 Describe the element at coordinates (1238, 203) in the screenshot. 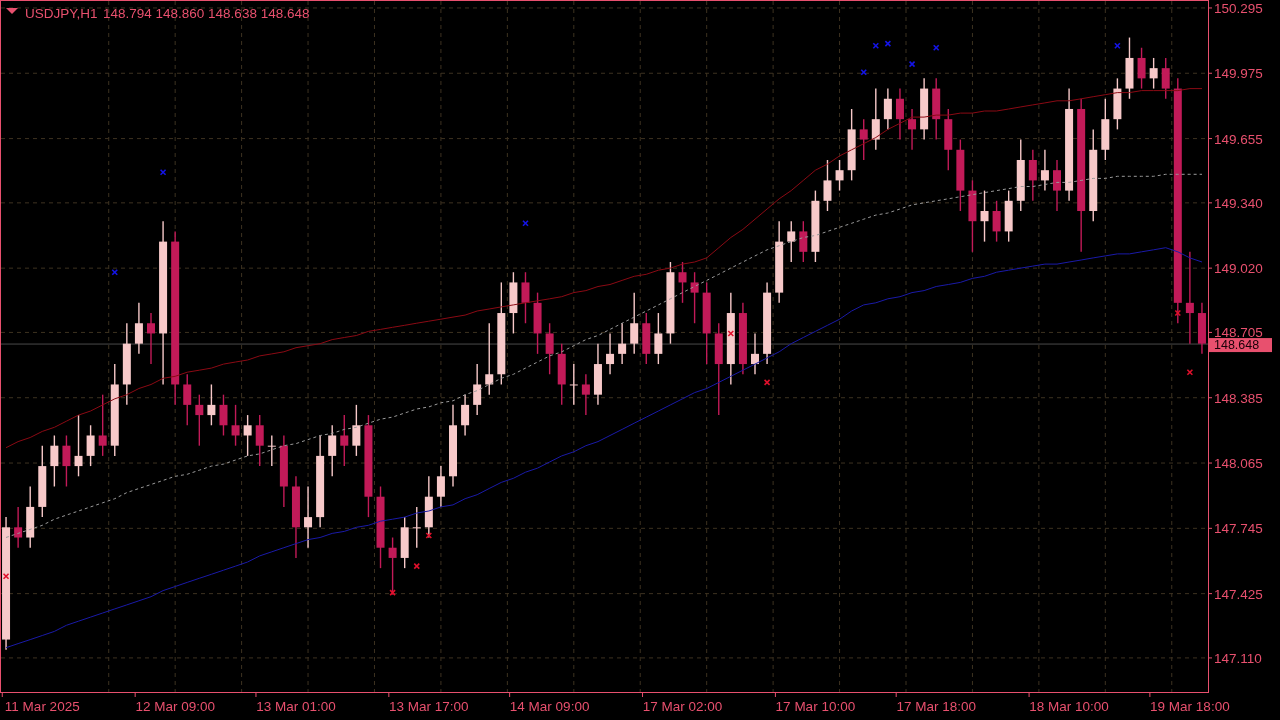

I see `price-axis-label: 149.340` at that location.